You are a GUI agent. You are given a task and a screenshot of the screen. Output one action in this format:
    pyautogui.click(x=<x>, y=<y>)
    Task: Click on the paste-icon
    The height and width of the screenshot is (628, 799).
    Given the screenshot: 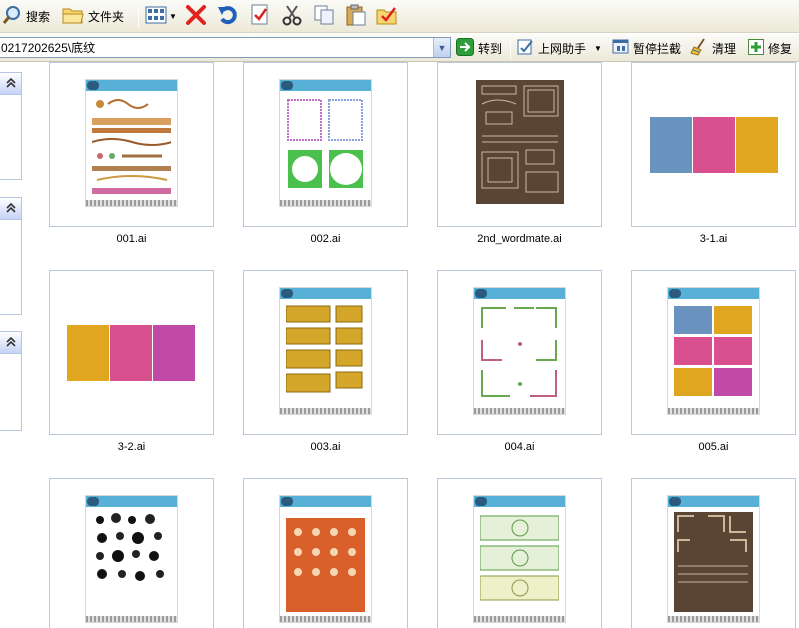 What is the action you would take?
    pyautogui.click(x=356, y=16)
    